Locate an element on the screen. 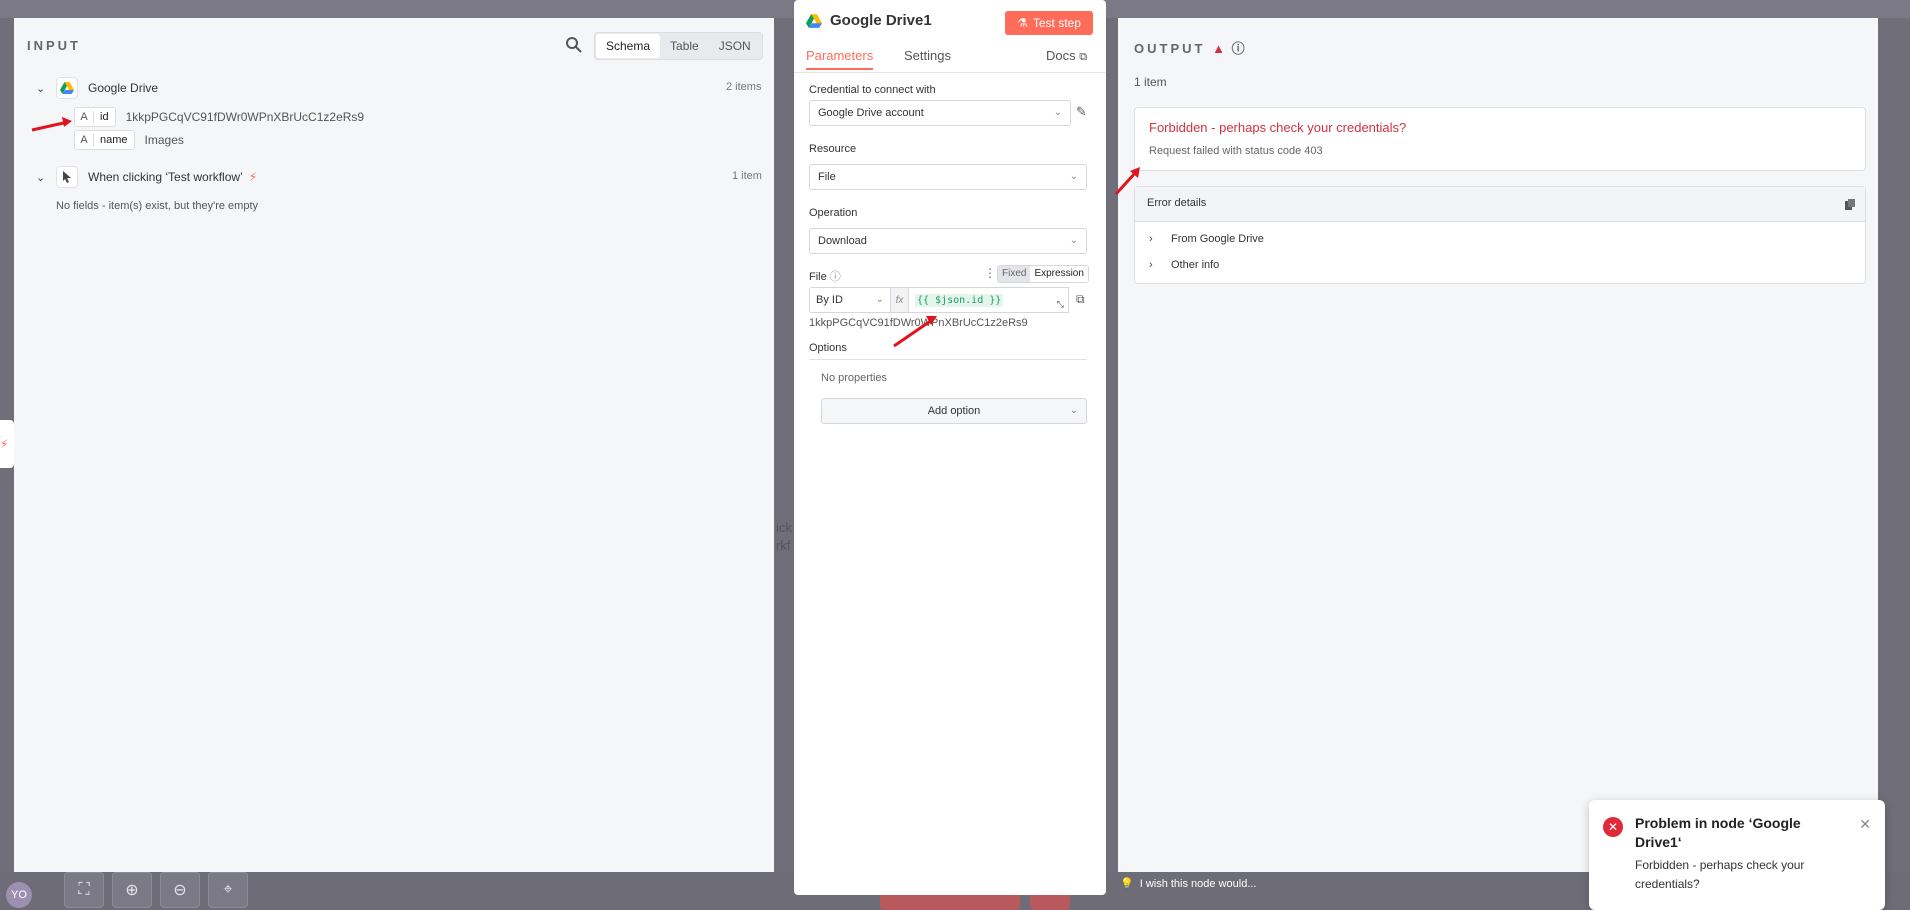  input-panel-title: INPUT is located at coordinates (54, 45).